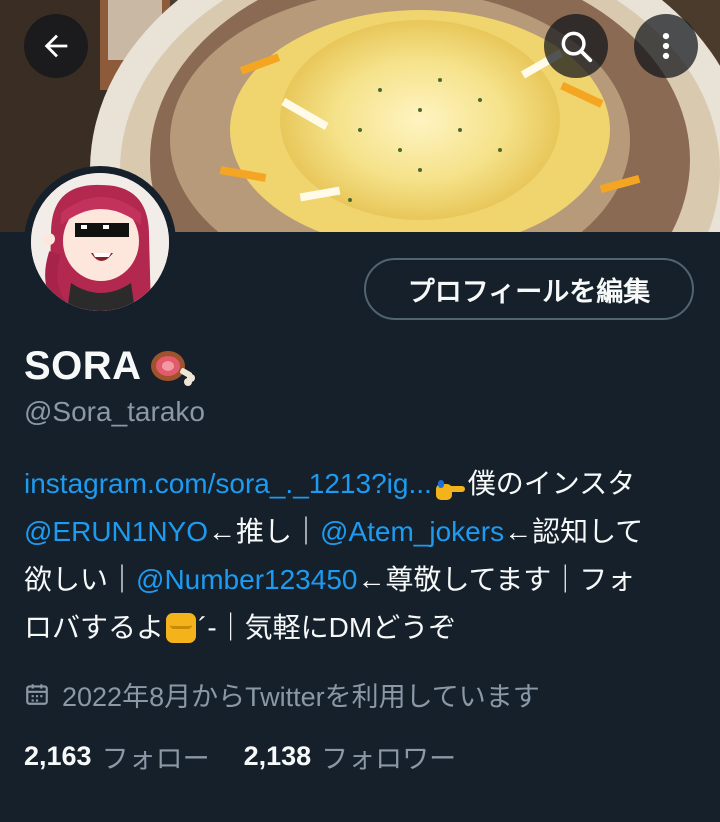  I want to click on more-vertical-icon, so click(666, 46).